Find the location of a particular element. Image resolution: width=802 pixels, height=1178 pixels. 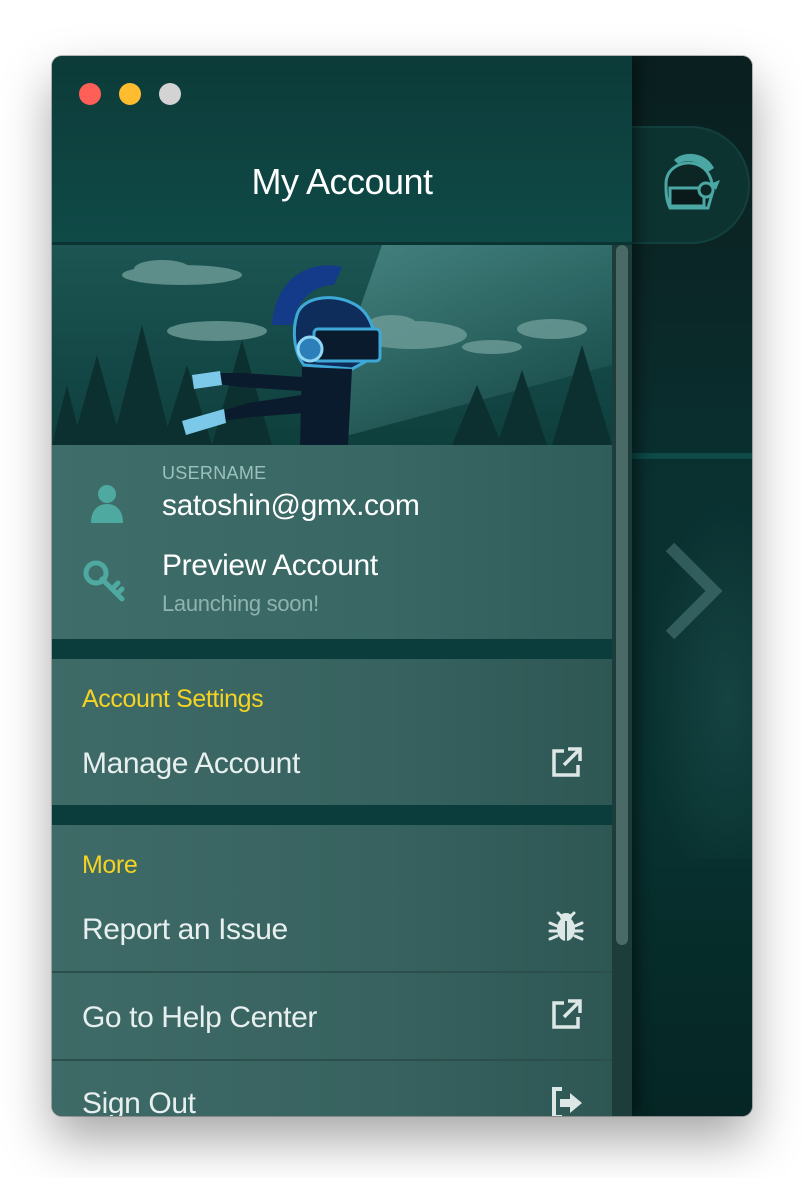

username-value: satoshin@gmx.com is located at coordinates (291, 505).